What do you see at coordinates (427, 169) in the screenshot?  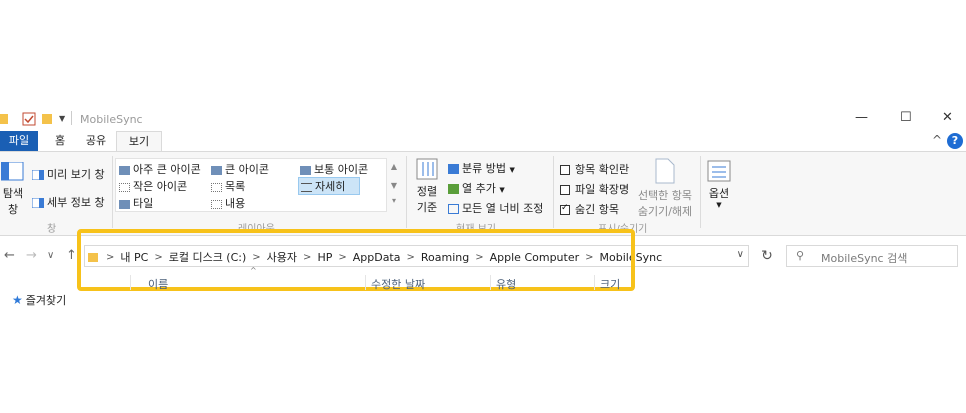 I see `sort-by-icon` at bounding box center [427, 169].